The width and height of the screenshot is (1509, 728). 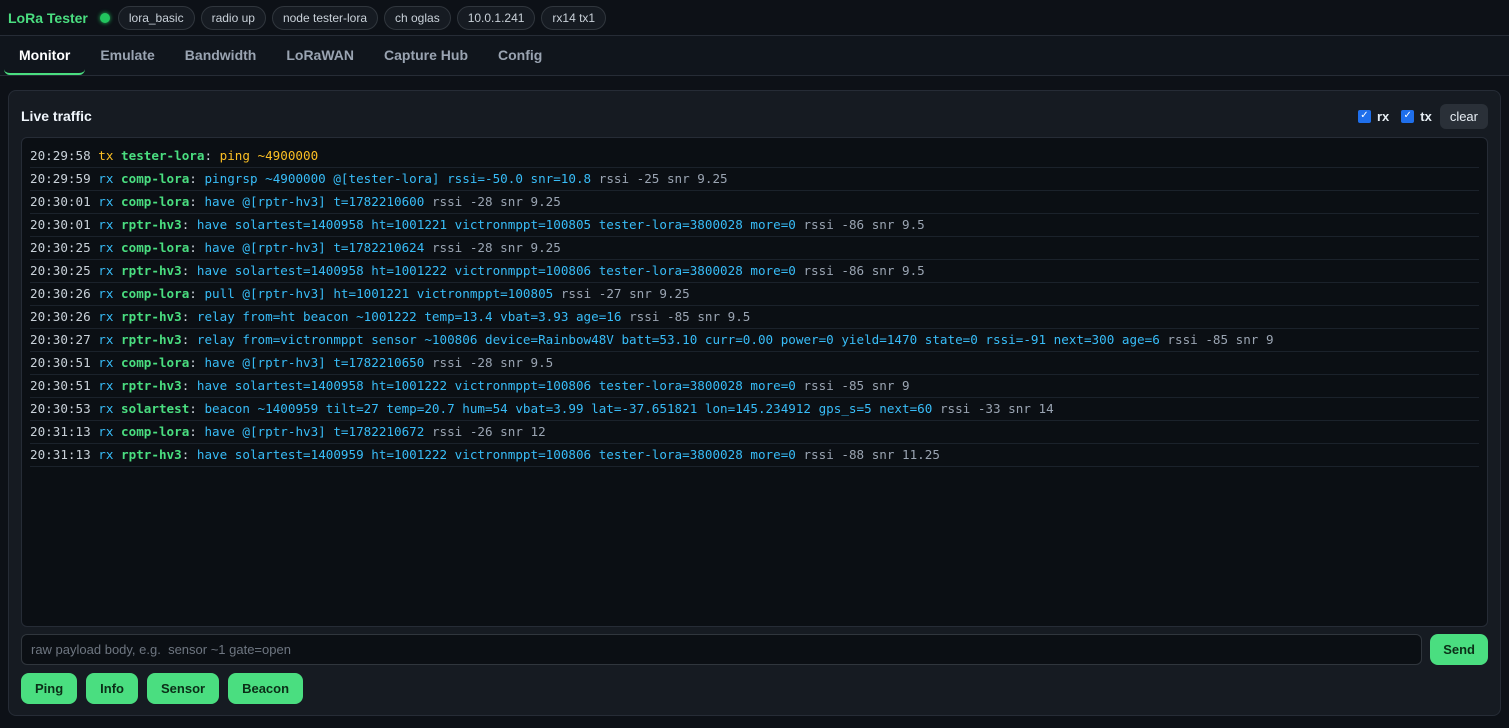 What do you see at coordinates (183, 688) in the screenshot?
I see `sensor-button: Sensor` at bounding box center [183, 688].